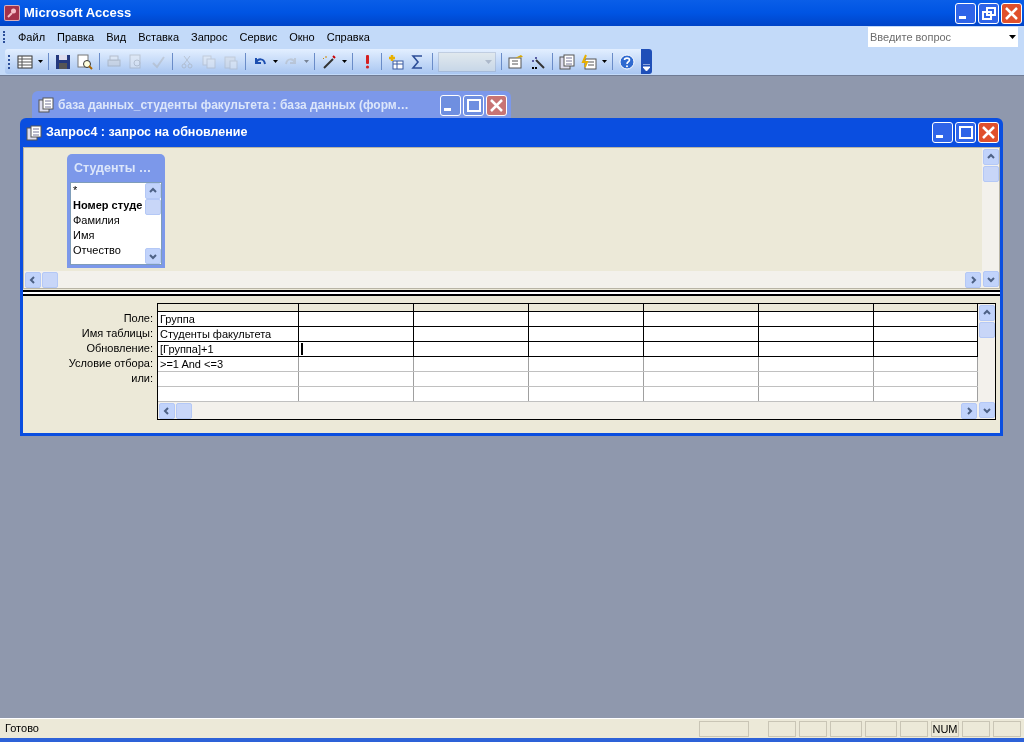 The image size is (1024, 742). What do you see at coordinates (187, 61) in the screenshot?
I see `scissors-icon` at bounding box center [187, 61].